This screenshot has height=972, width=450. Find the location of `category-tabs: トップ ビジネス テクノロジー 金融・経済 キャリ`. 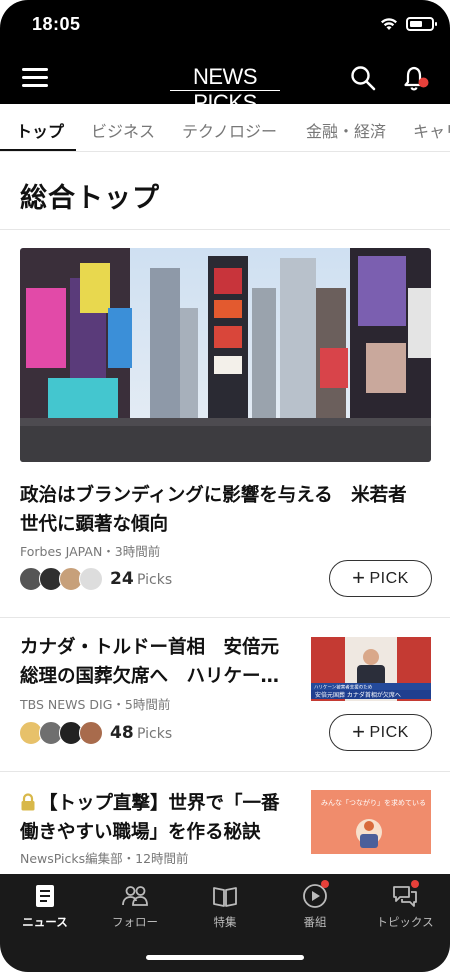

category-tabs: トップ ビジネス テクノロジー 金融・経済 キャリ is located at coordinates (225, 128).